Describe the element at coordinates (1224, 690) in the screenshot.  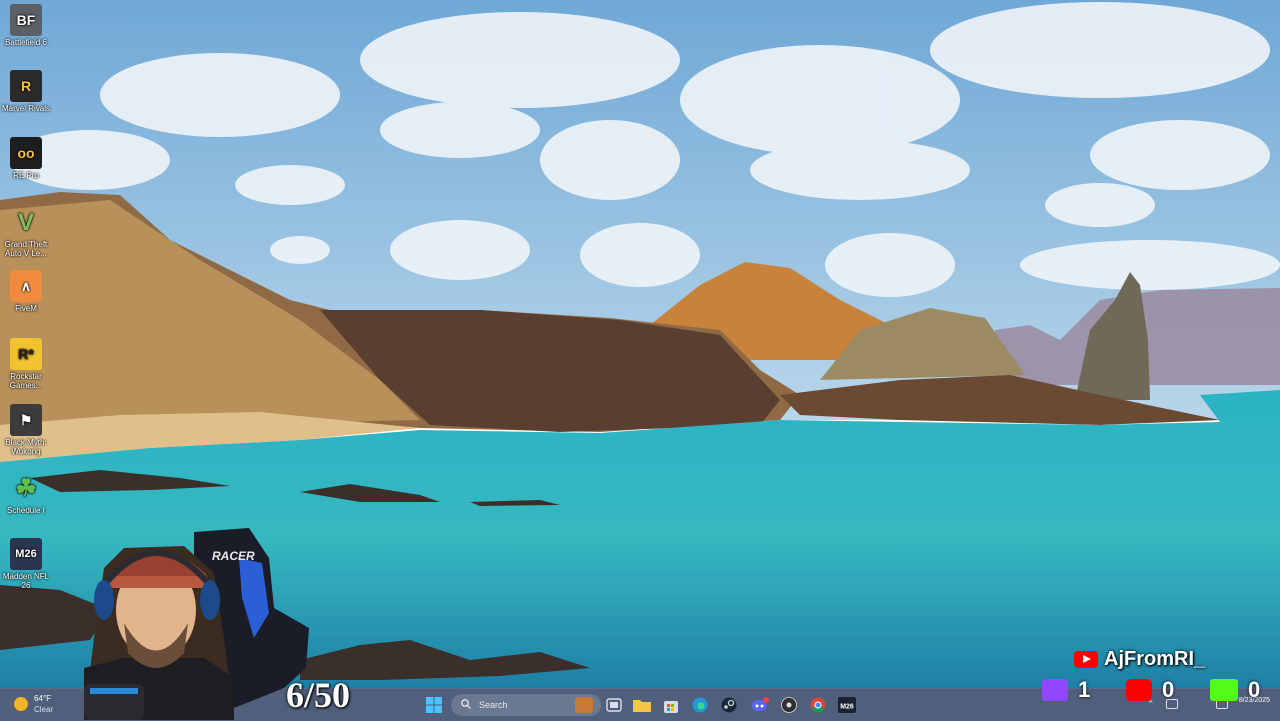
I see `kick-icon` at that location.